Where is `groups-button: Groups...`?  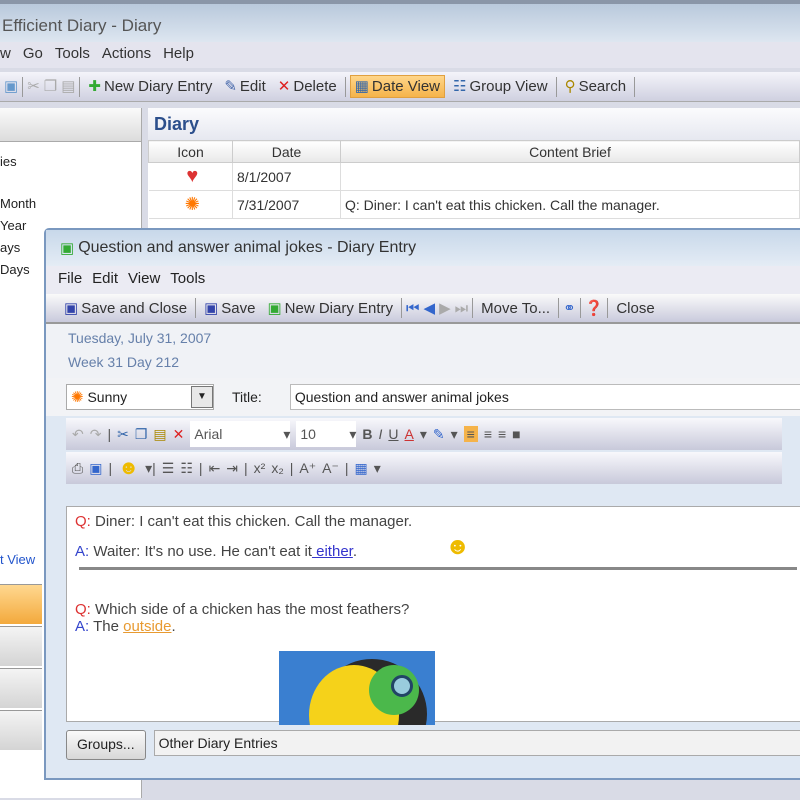 groups-button: Groups... is located at coordinates (106, 745).